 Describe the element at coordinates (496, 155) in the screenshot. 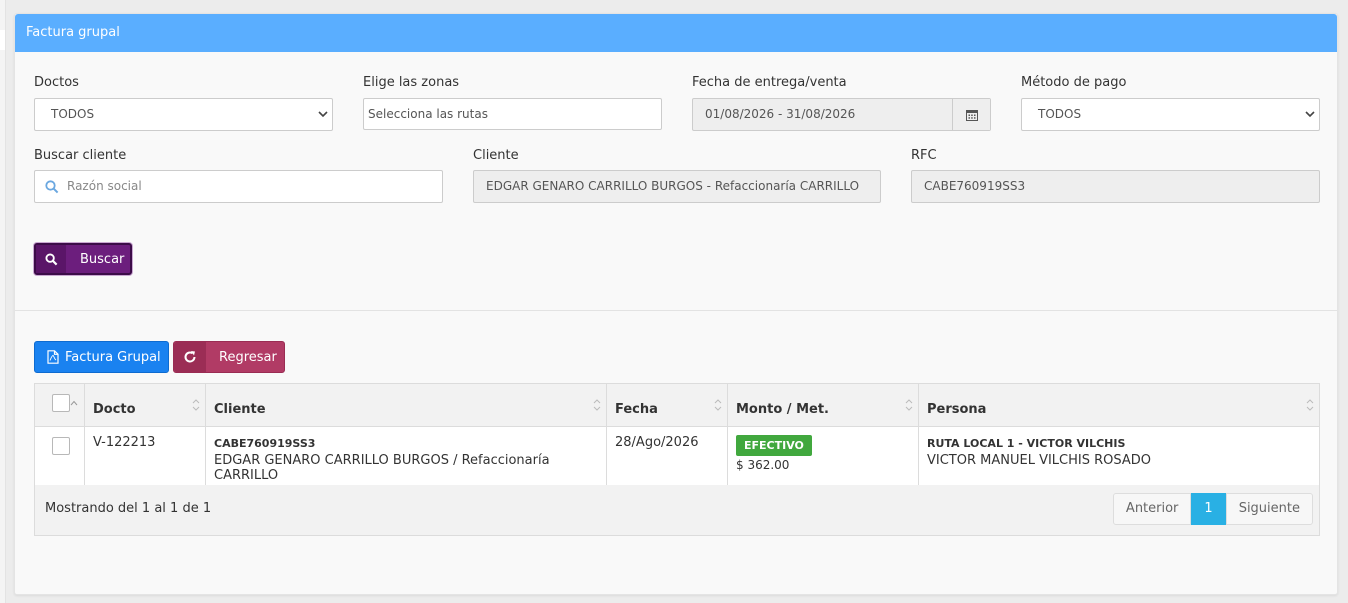

I see `cliente-label: Cliente` at that location.